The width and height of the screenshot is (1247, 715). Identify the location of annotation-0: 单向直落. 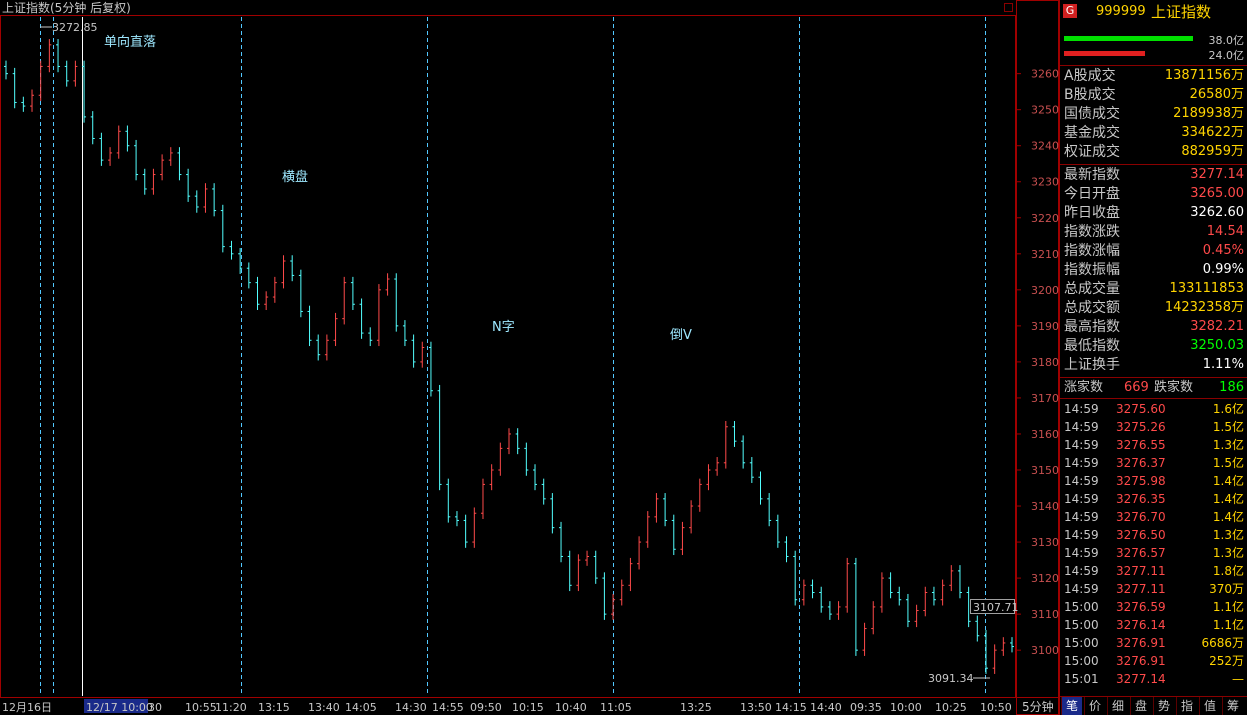
(130, 42).